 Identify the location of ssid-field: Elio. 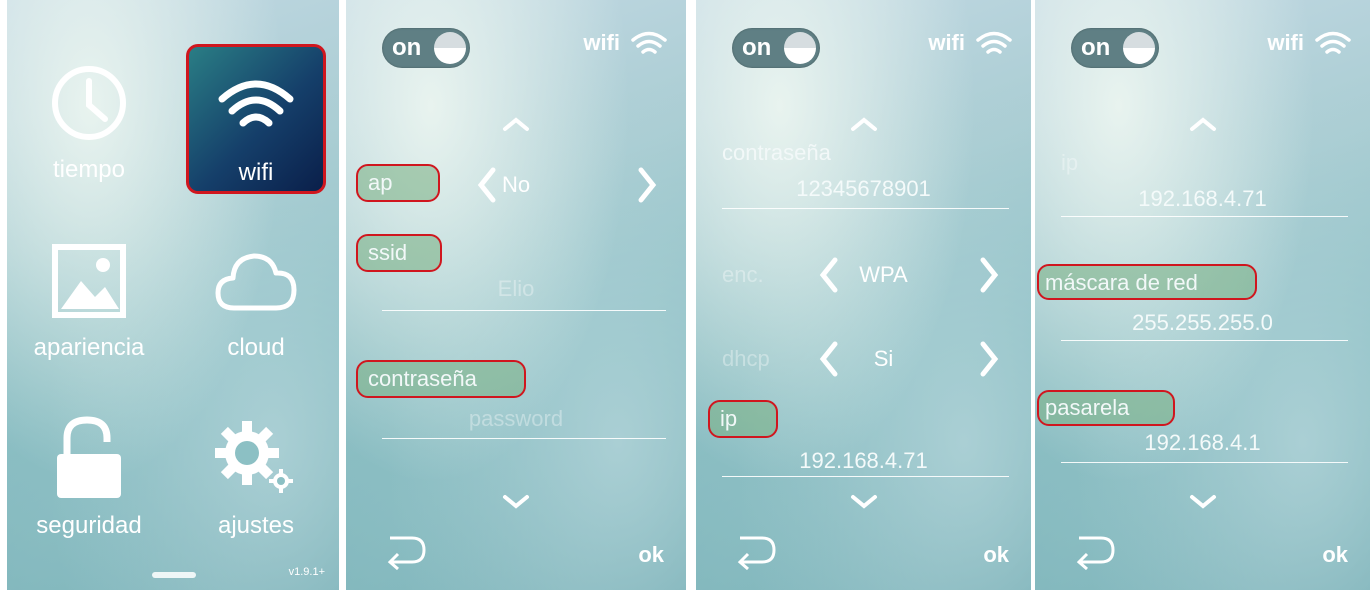
(516, 289).